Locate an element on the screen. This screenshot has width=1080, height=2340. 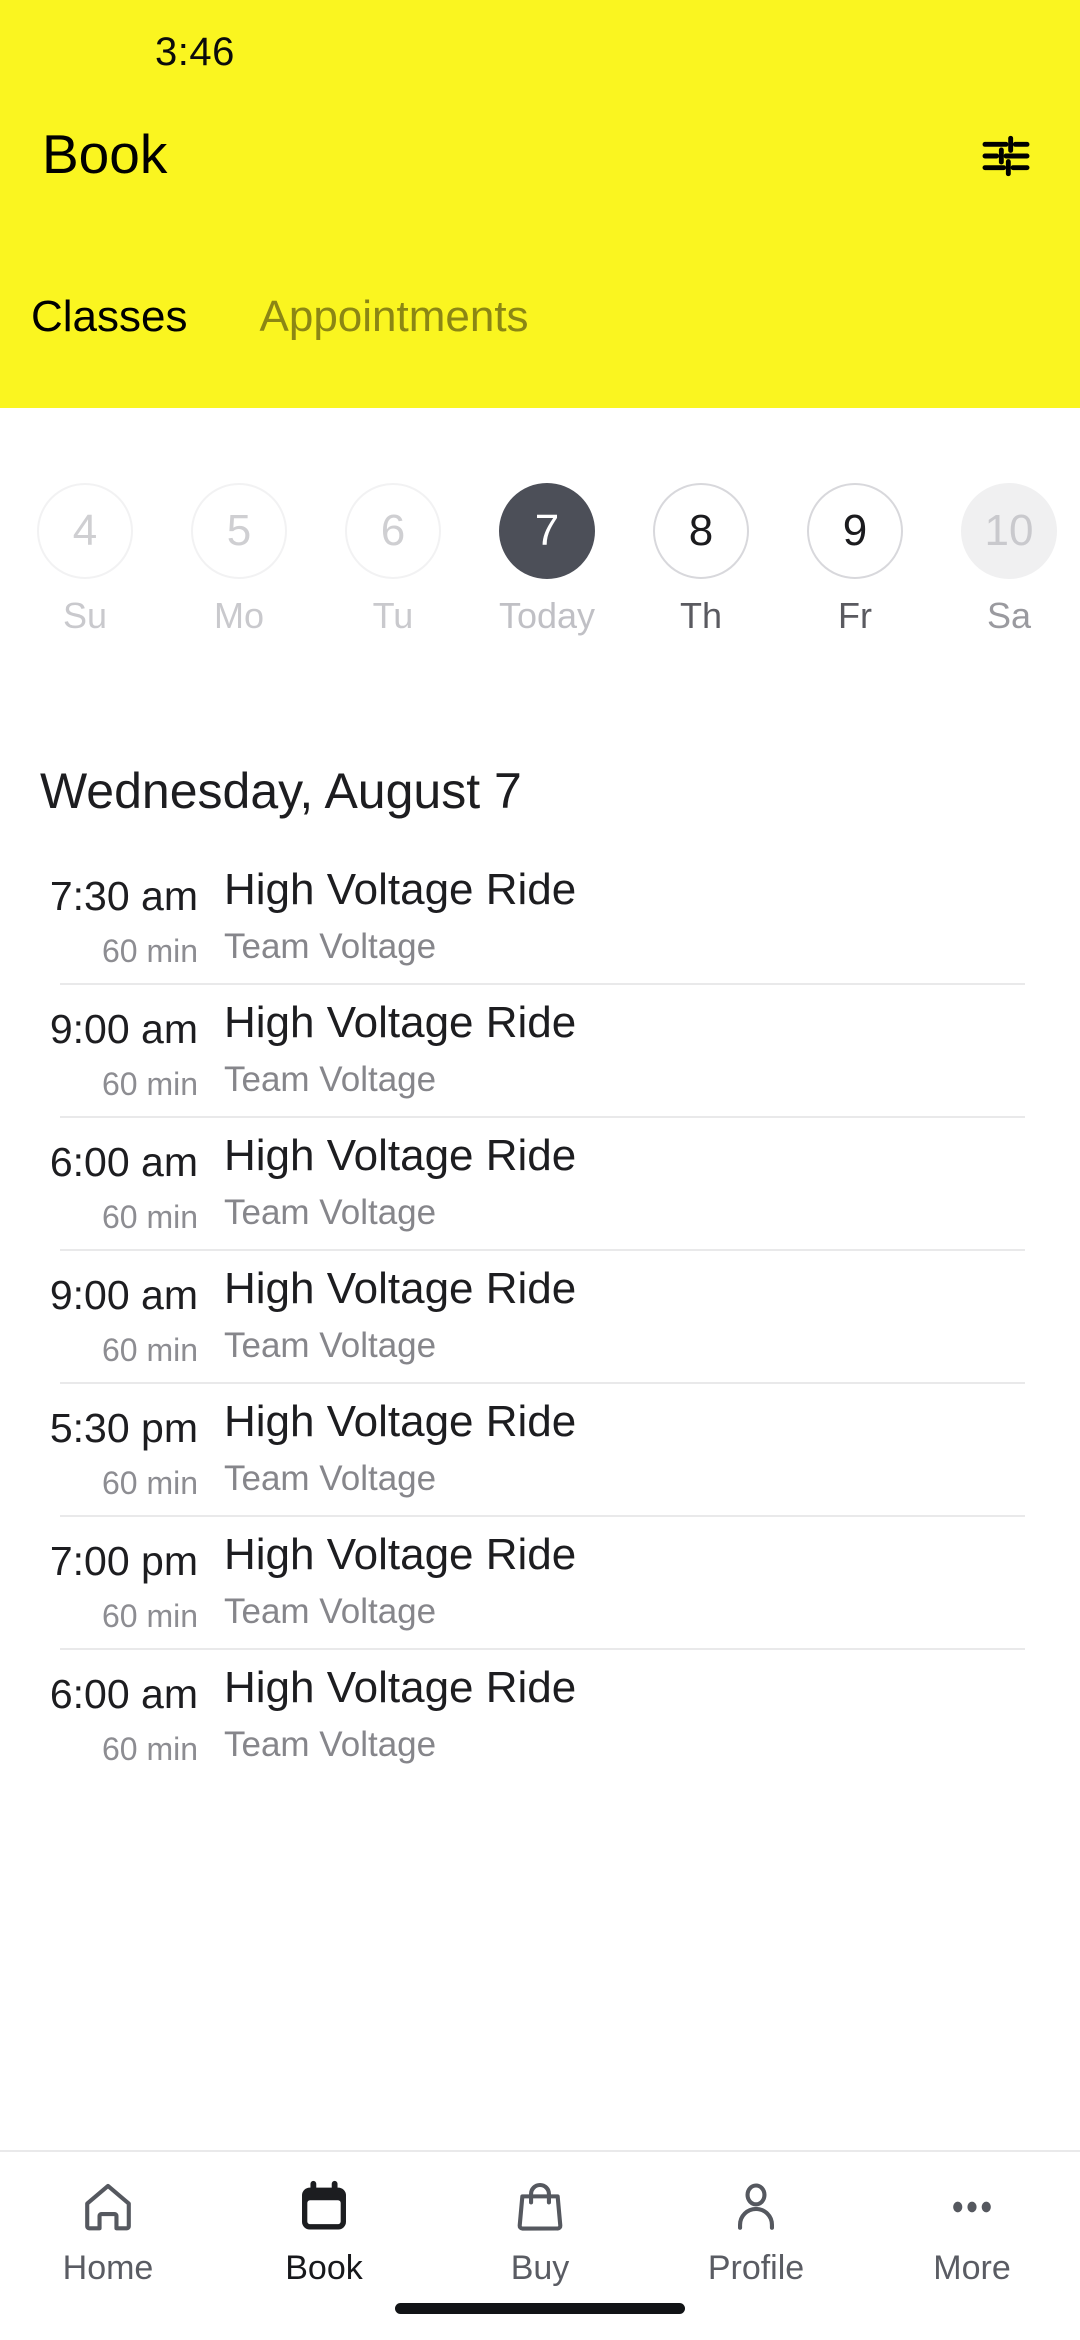
tab-appointments: Appointments is located at coordinates (394, 317).